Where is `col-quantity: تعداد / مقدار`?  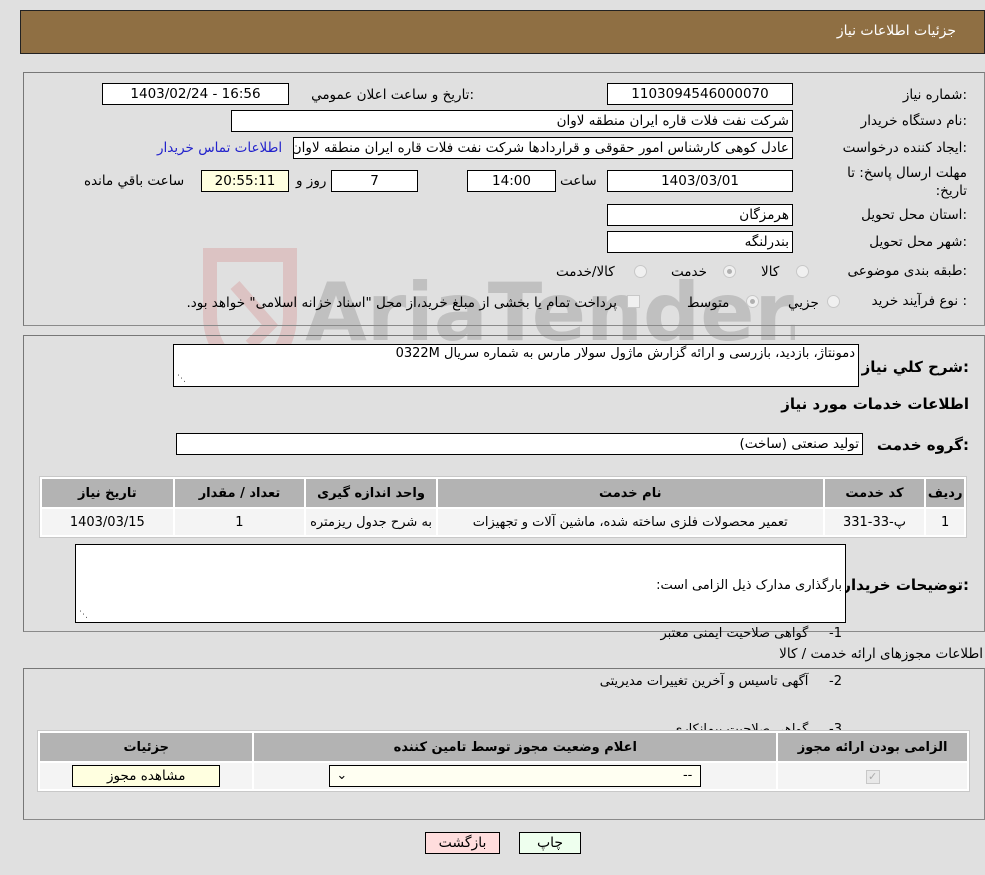
col-quantity: تعداد / مقدار is located at coordinates (239, 493).